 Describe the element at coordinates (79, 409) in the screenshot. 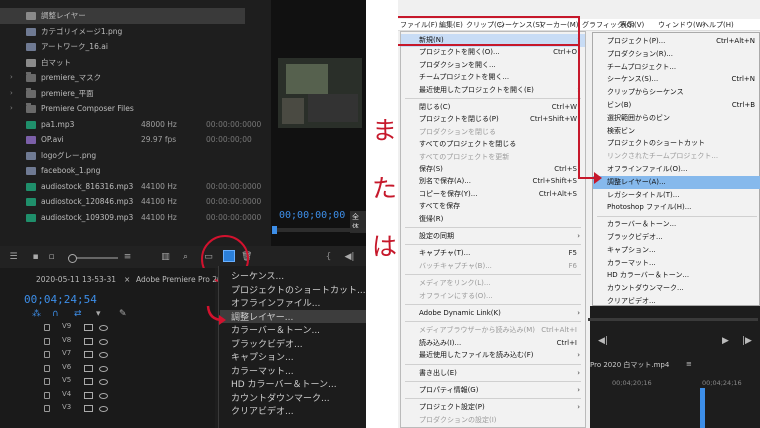

I see `track-header: V3` at that location.